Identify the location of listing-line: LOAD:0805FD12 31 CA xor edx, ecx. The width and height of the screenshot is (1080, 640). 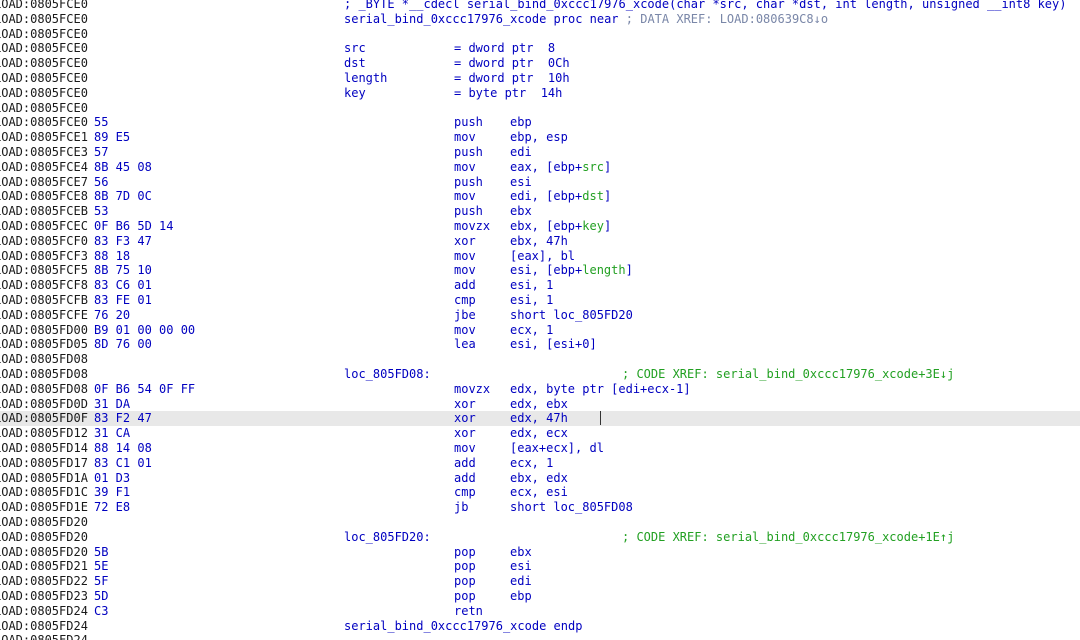
(540, 433).